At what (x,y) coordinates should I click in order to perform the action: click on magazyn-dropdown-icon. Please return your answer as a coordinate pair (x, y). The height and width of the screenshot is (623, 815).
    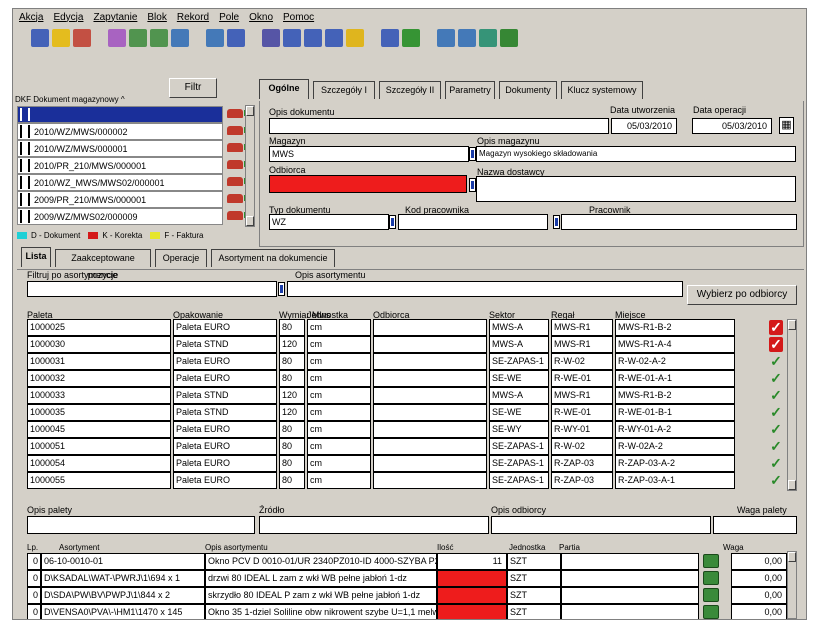
    Looking at the image, I should click on (472, 154).